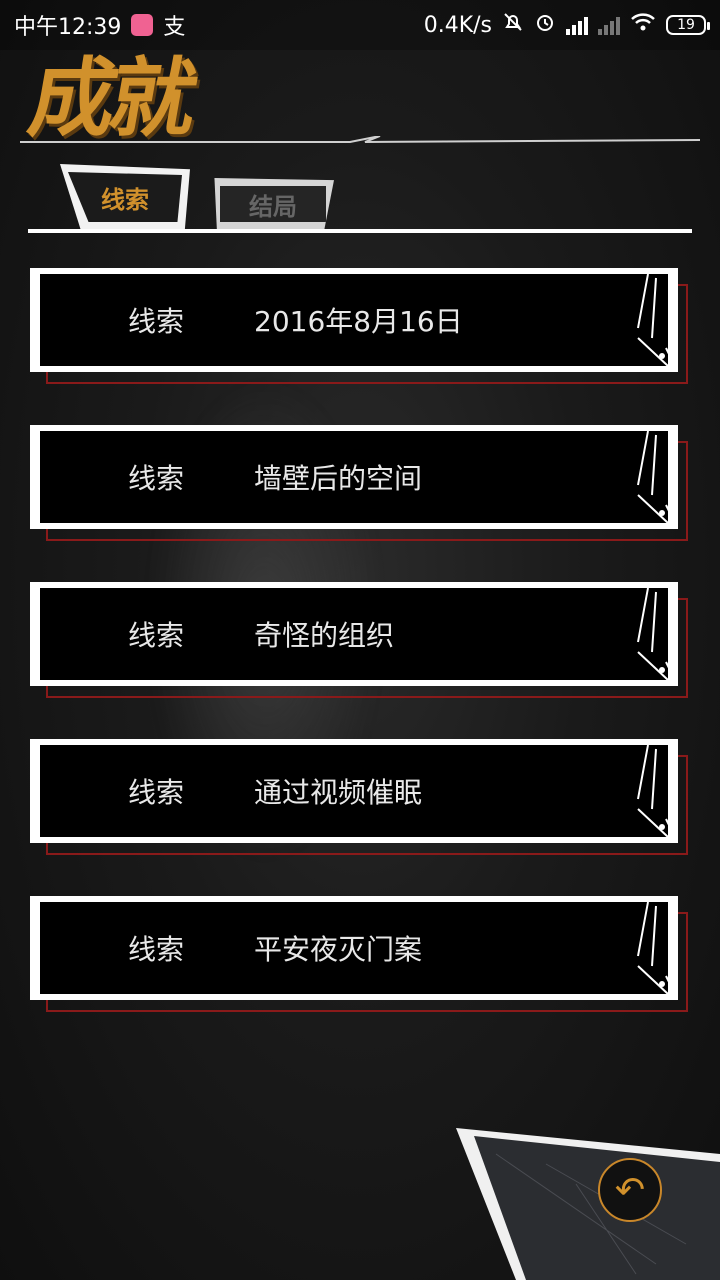 Image resolution: width=720 pixels, height=1280 pixels. What do you see at coordinates (338, 792) in the screenshot?
I see `clue-name: 通过视频催眠` at bounding box center [338, 792].